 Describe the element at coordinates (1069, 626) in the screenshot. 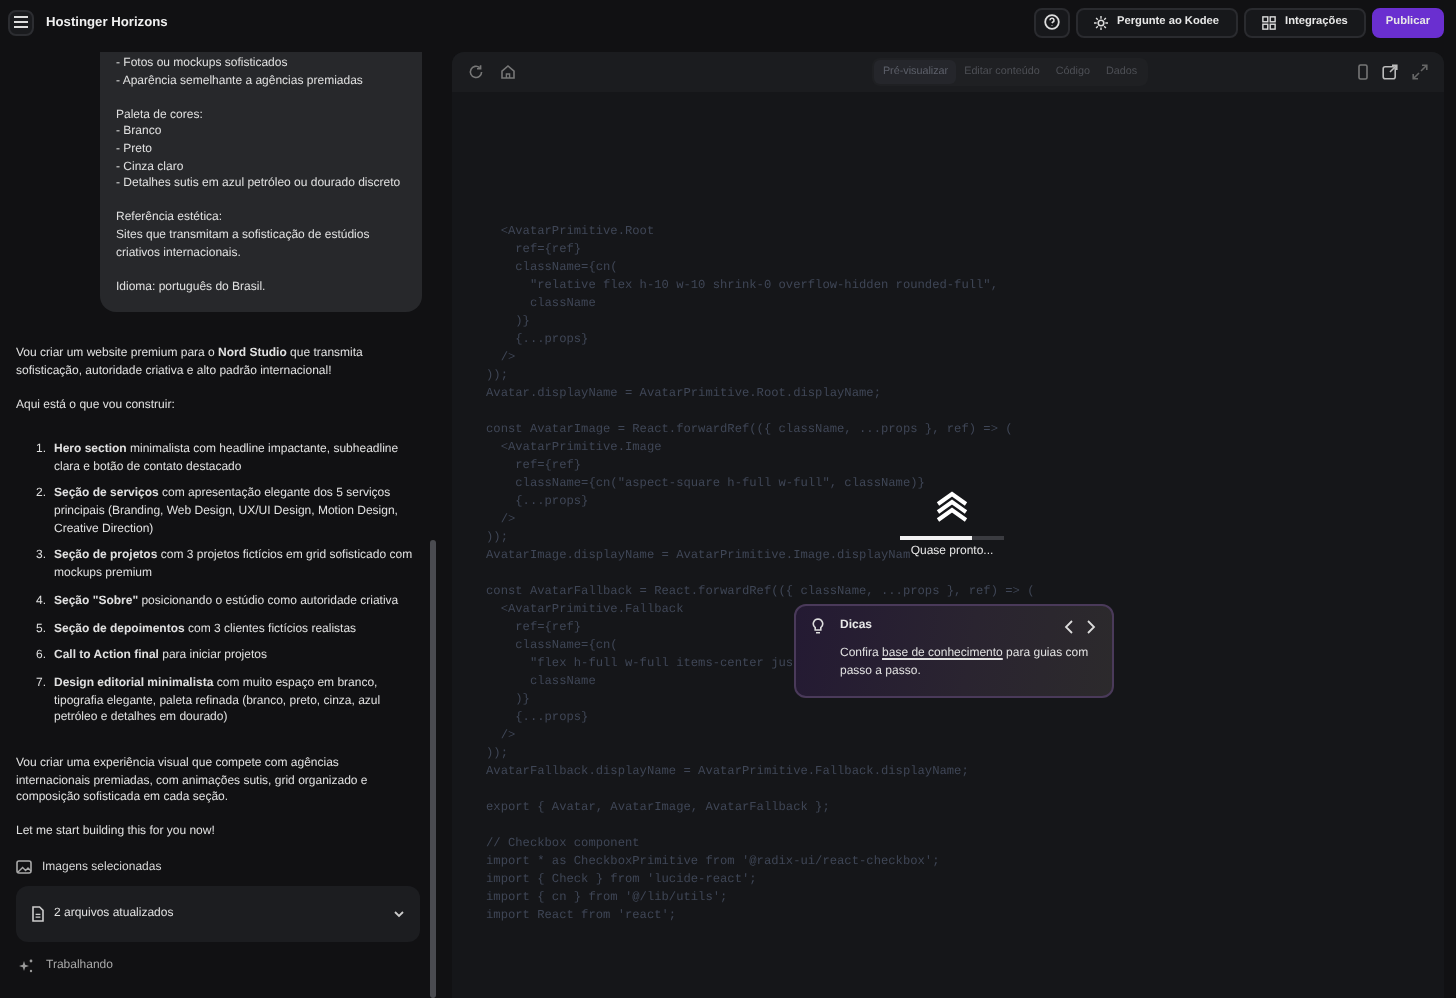

I see `previous-icon` at that location.